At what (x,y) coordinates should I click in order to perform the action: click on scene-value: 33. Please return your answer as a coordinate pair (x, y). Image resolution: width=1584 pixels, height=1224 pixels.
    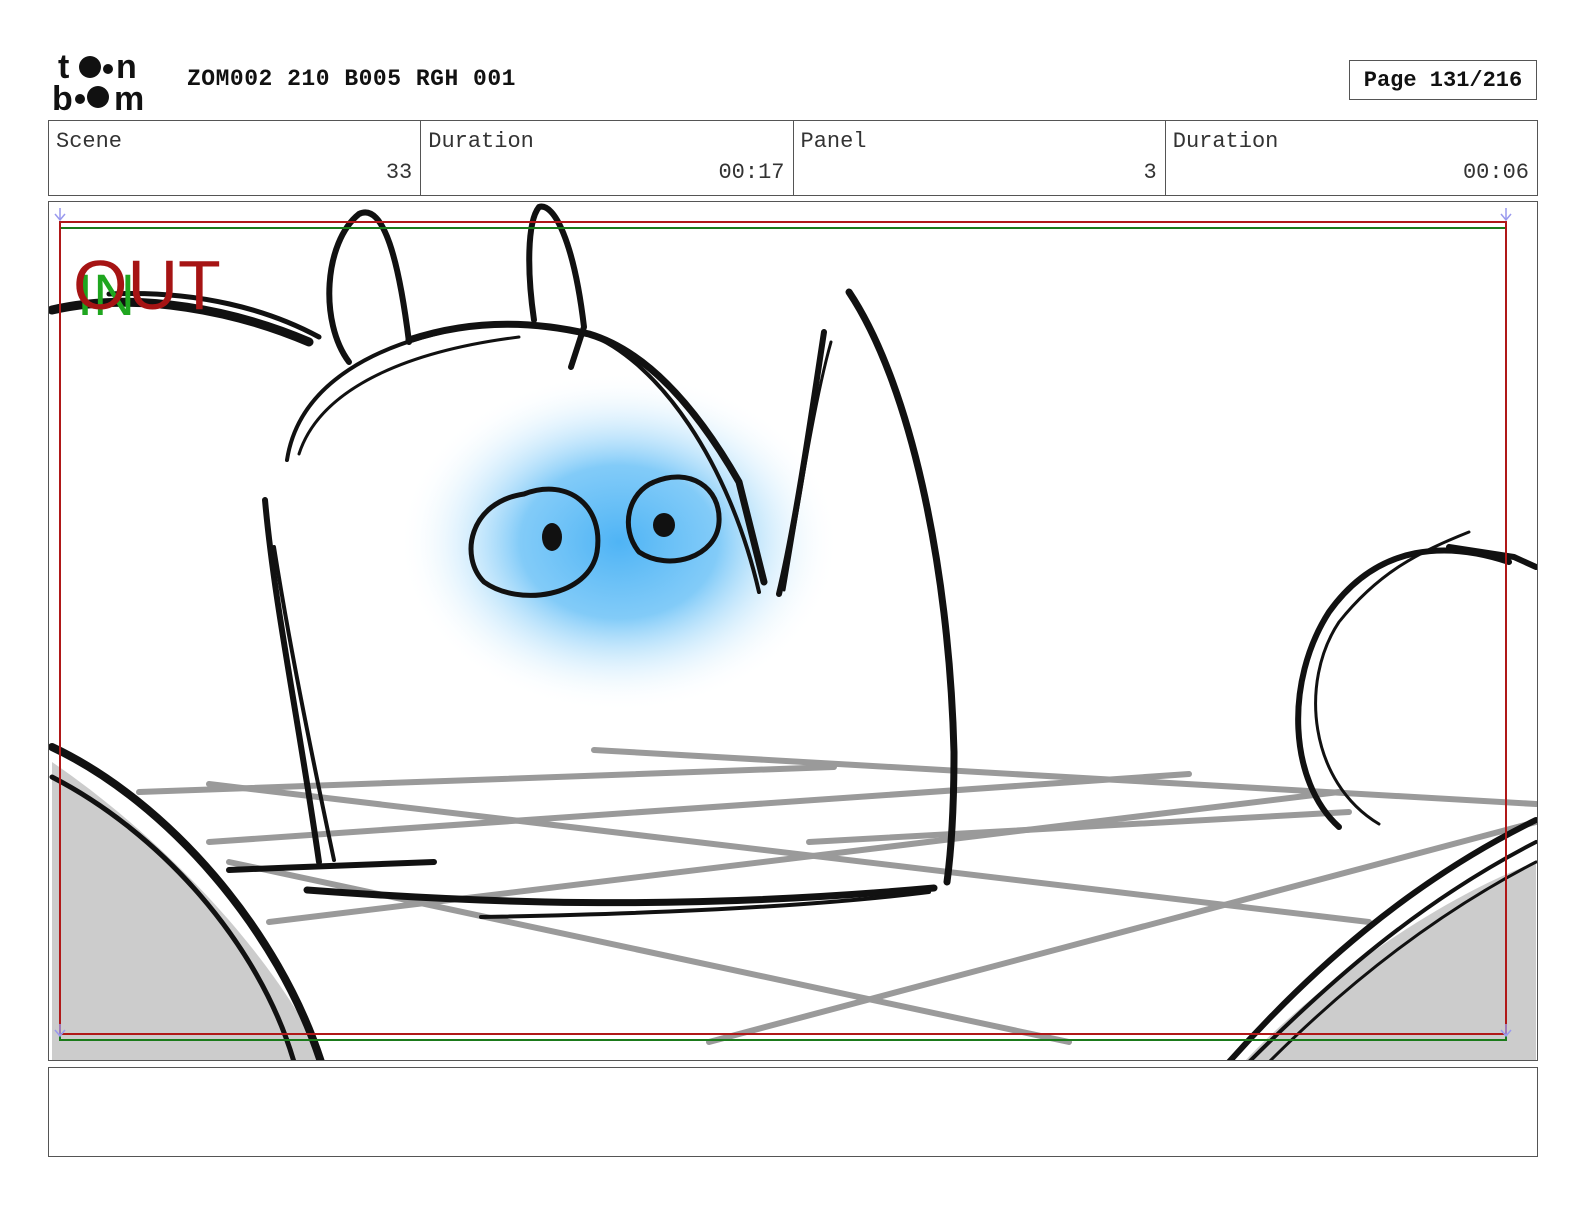
    Looking at the image, I should click on (399, 172).